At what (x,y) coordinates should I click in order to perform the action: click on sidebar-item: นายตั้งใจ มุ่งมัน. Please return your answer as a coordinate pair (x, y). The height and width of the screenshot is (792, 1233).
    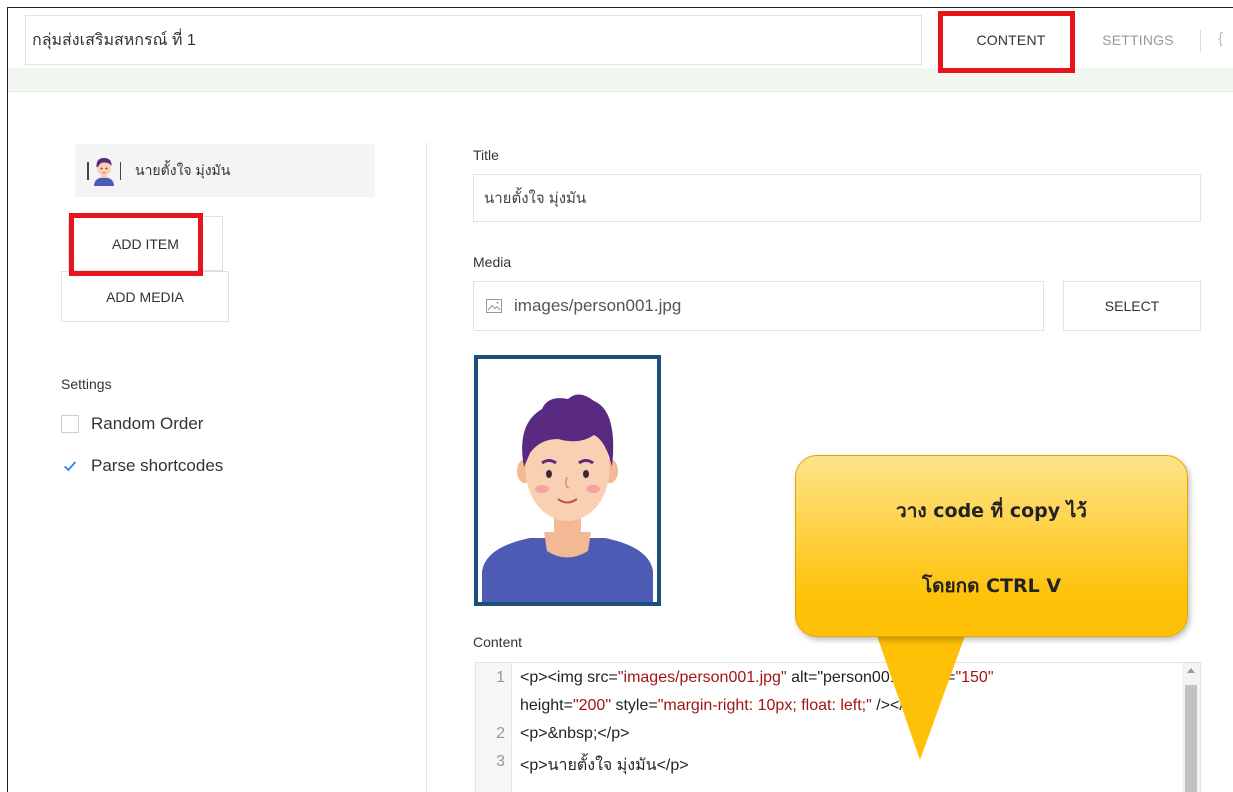
    Looking at the image, I should click on (225, 170).